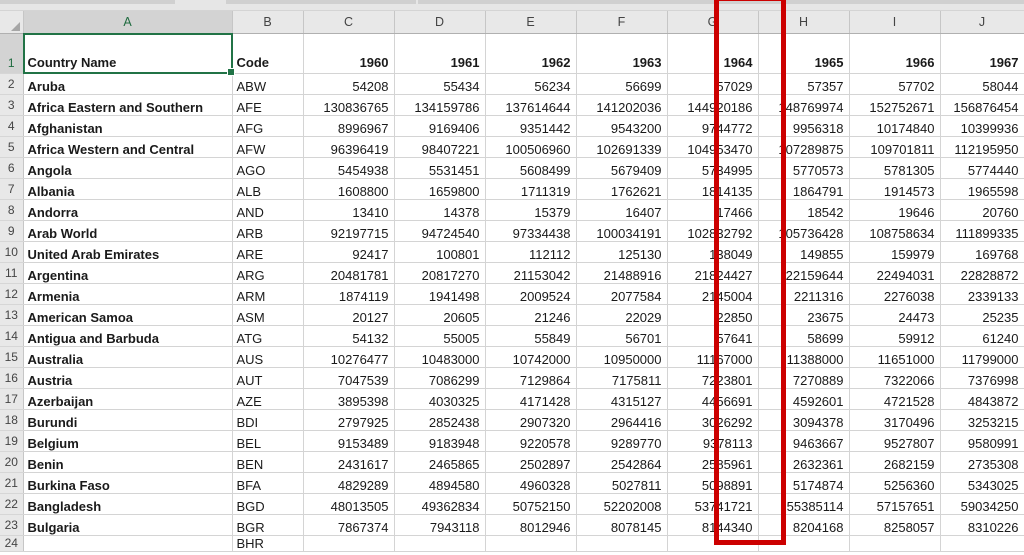  Describe the element at coordinates (268, 399) in the screenshot. I see `cell-B17: AZE` at that location.